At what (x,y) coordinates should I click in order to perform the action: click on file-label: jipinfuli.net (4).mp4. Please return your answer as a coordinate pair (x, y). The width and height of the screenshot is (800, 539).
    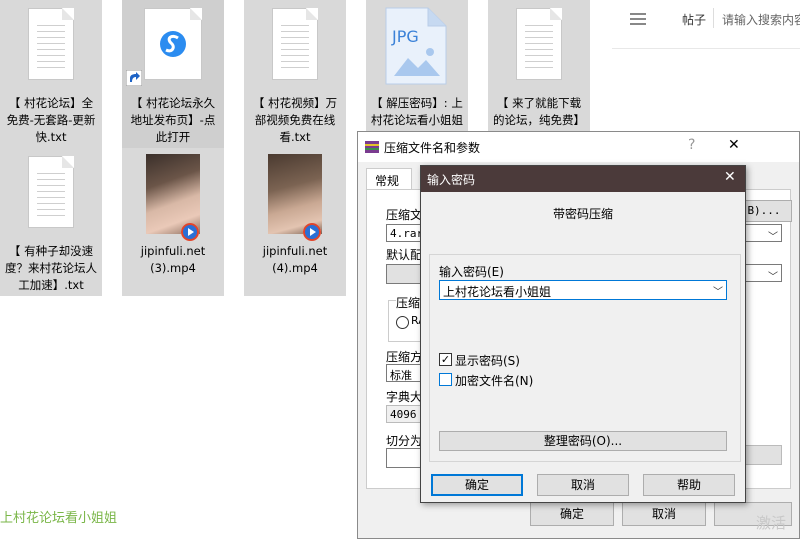
    Looking at the image, I should click on (295, 259).